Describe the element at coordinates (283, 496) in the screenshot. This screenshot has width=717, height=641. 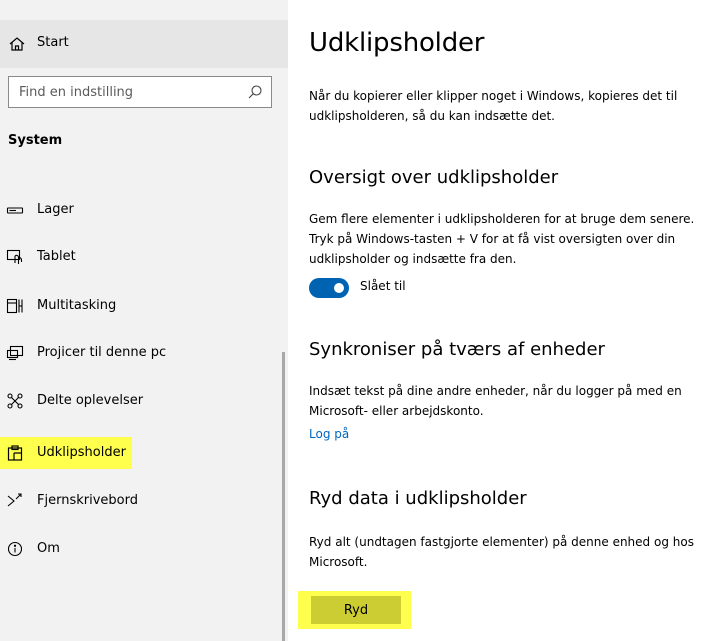
I see `sidebar-scrollbar` at that location.